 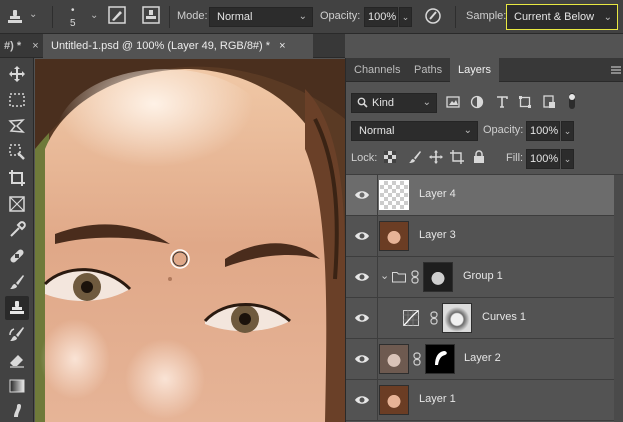 I want to click on panel-tab-bar: Channels Paths Layers, so click(x=484, y=70).